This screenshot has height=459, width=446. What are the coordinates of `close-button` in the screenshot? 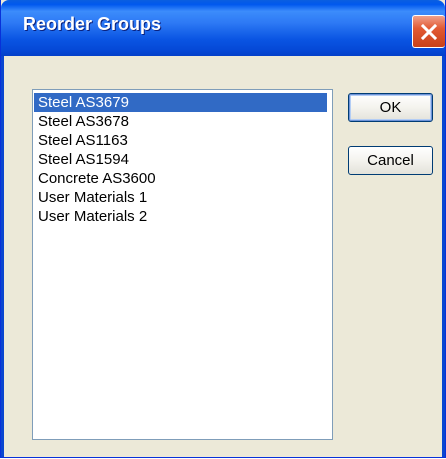 It's located at (428, 31).